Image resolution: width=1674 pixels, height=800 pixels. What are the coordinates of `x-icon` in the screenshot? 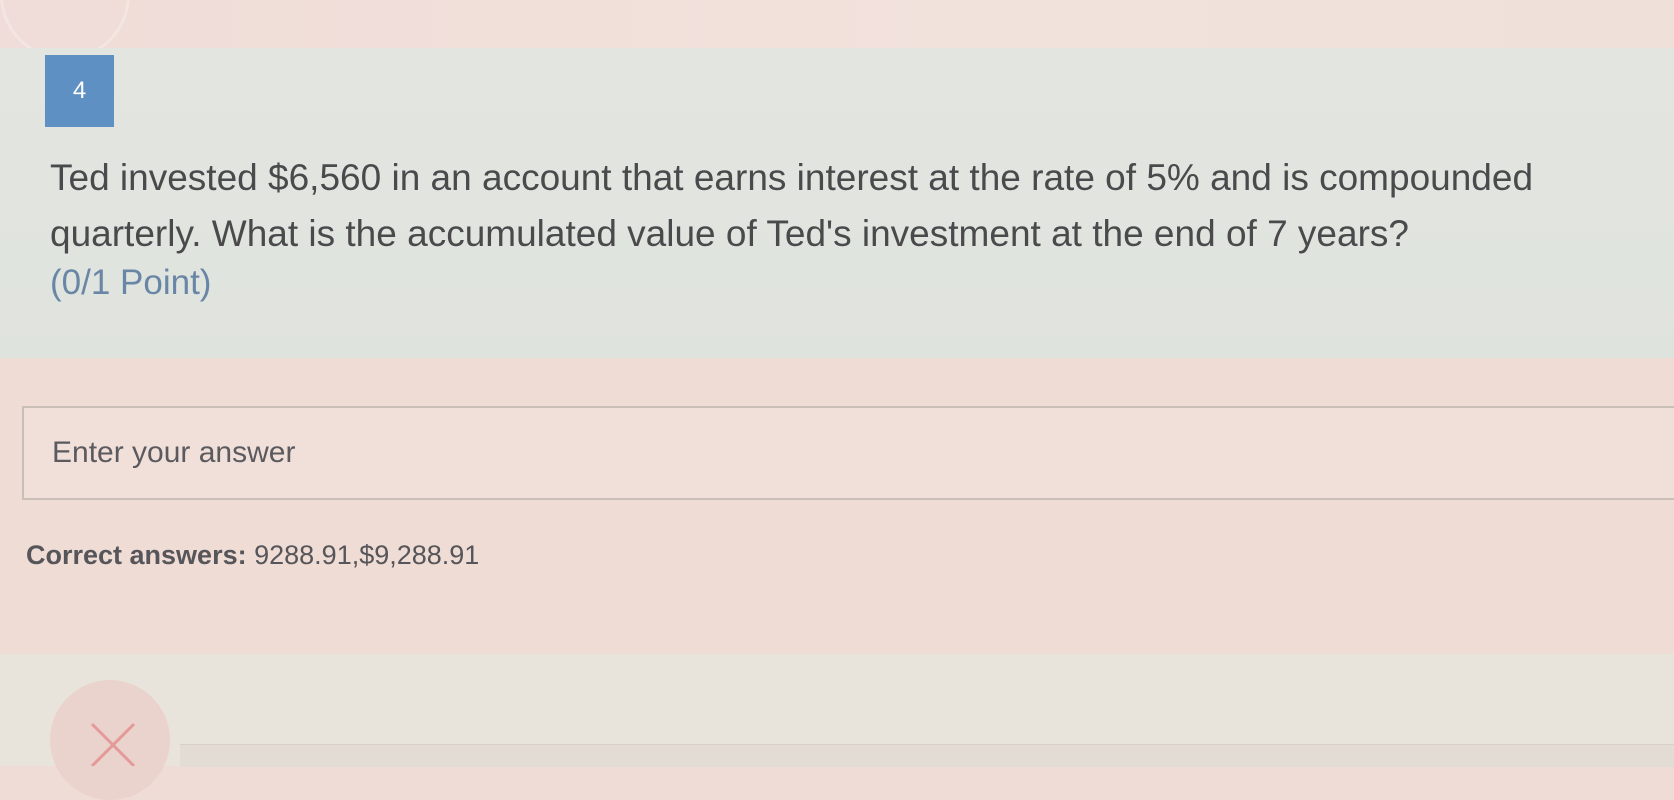 It's located at (113, 744).